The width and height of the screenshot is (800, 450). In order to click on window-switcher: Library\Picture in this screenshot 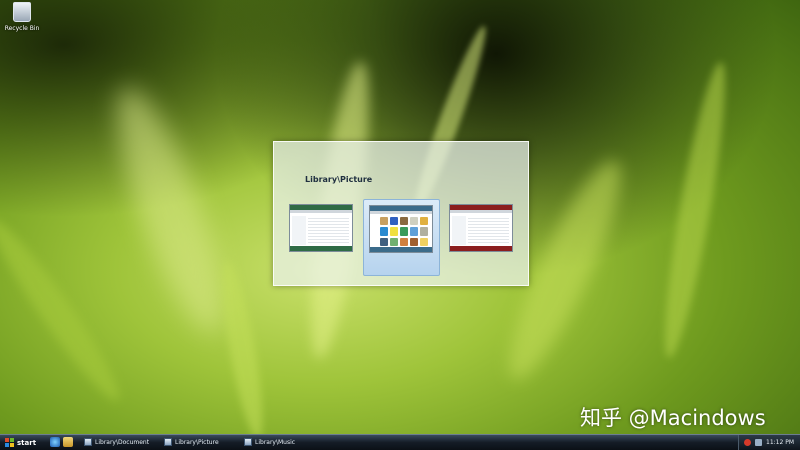, I will do `click(401, 213)`.